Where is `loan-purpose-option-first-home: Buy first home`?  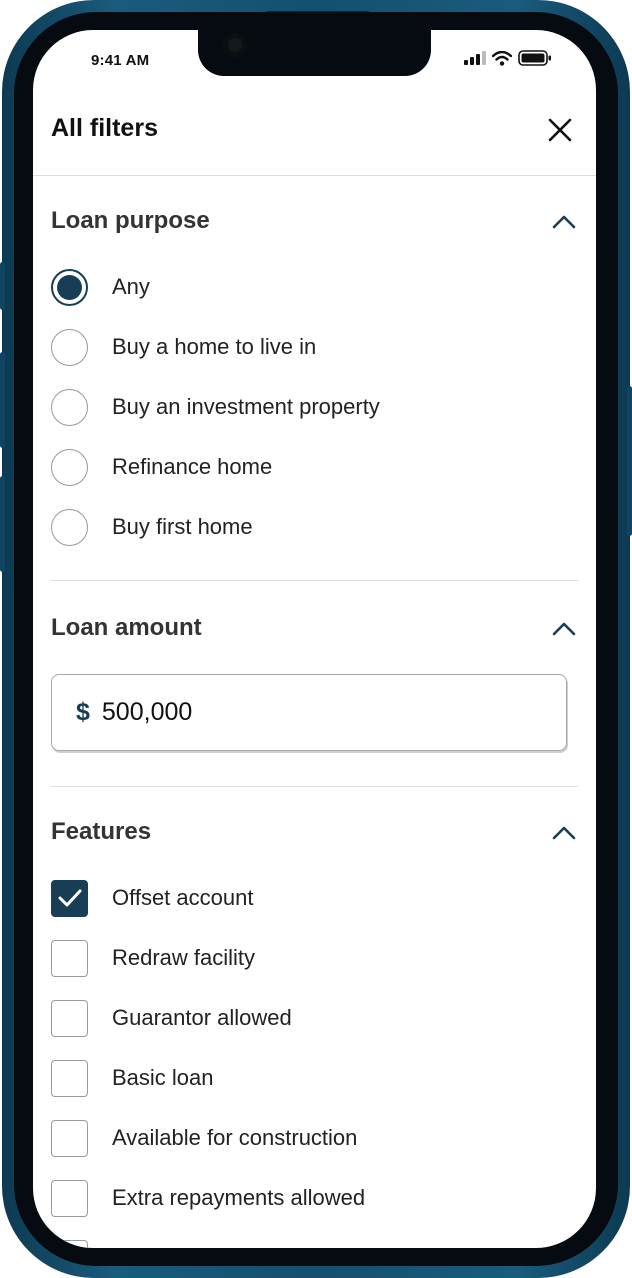 loan-purpose-option-first-home: Buy first home is located at coordinates (311, 527).